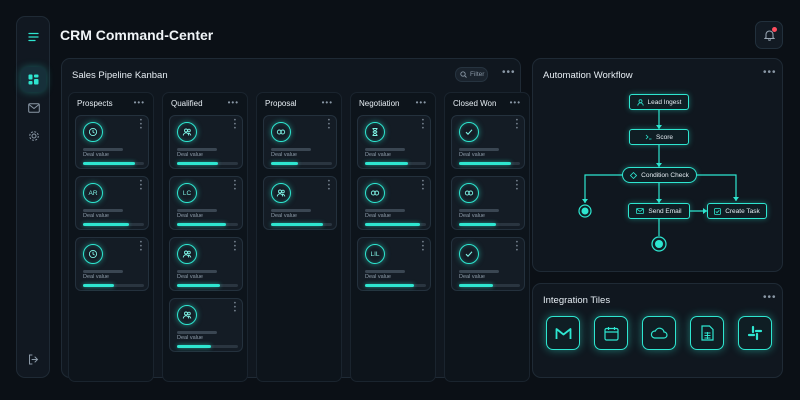  What do you see at coordinates (659, 333) in the screenshot?
I see `cloud-tile` at bounding box center [659, 333].